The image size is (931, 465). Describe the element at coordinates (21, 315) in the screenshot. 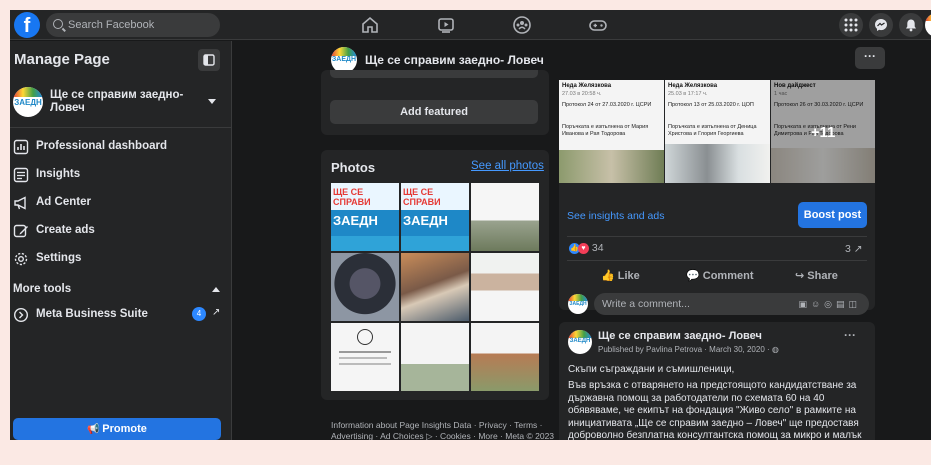

I see `meta-suite-icon` at that location.